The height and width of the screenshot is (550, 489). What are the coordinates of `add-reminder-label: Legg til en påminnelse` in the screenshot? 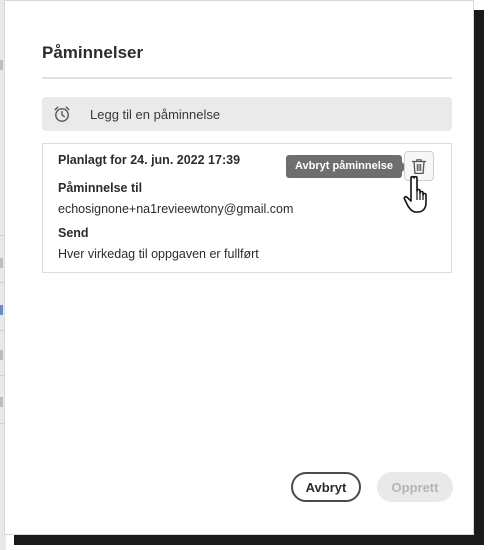 It's located at (155, 114).